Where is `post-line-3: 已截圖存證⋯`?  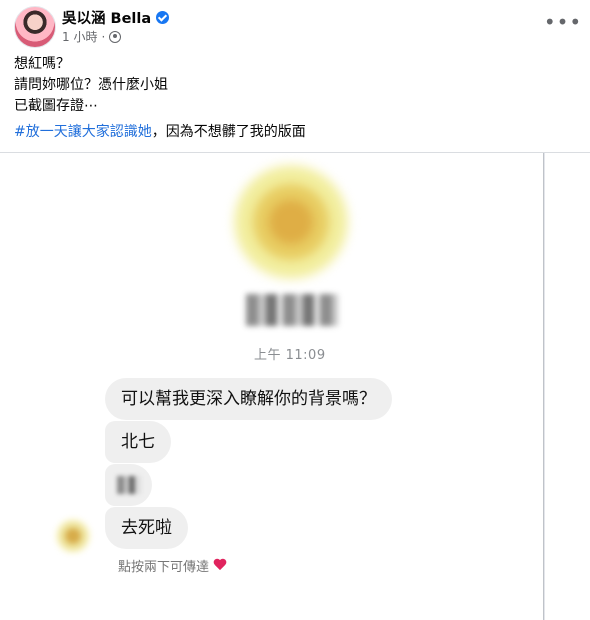
post-line-3: 已截圖存證⋯ is located at coordinates (56, 106).